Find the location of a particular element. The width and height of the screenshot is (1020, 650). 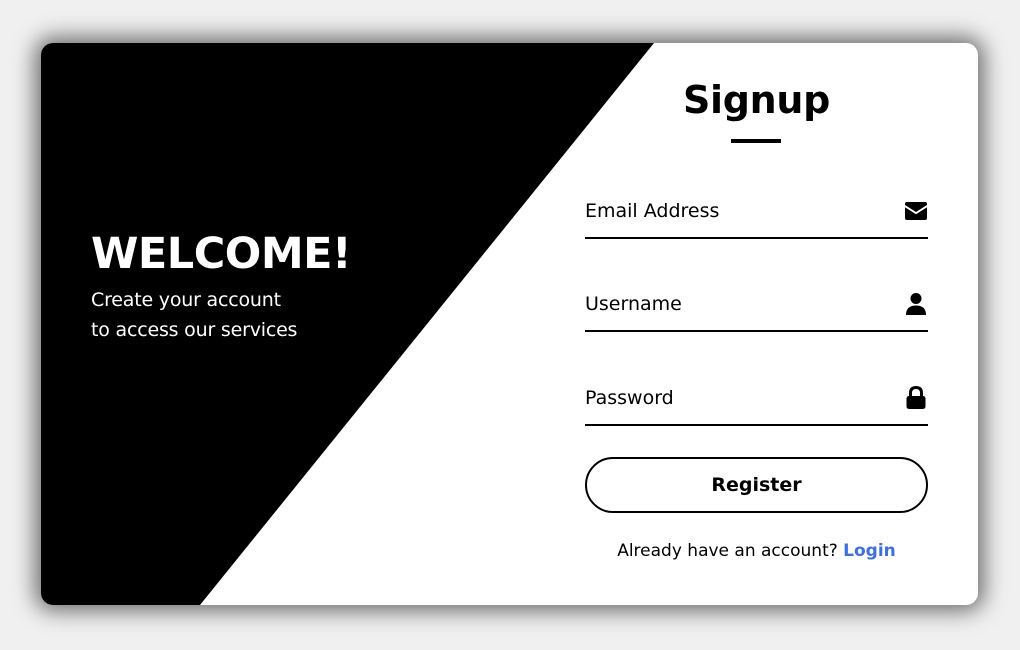

form-title: Signup is located at coordinates (756, 100).